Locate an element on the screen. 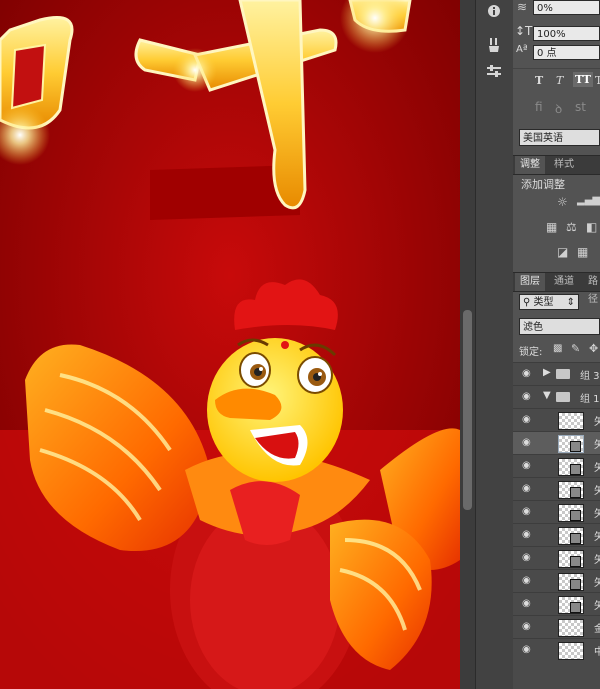 The width and height of the screenshot is (600, 689). stylistic-icon: st is located at coordinates (580, 107).